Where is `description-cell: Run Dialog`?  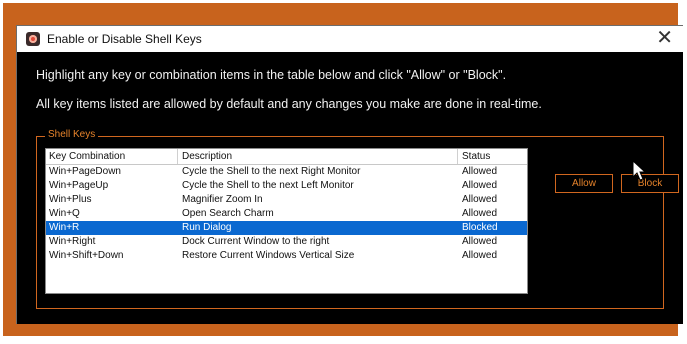 description-cell: Run Dialog is located at coordinates (207, 227).